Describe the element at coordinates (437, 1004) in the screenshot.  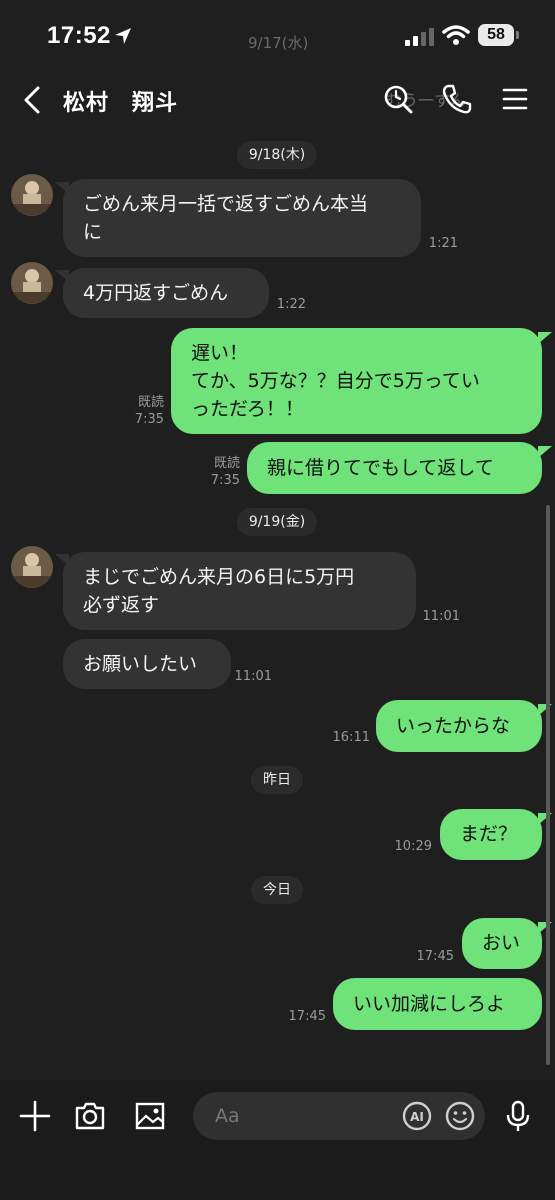
I see `outgoing-message: いい加減にしろよ` at that location.